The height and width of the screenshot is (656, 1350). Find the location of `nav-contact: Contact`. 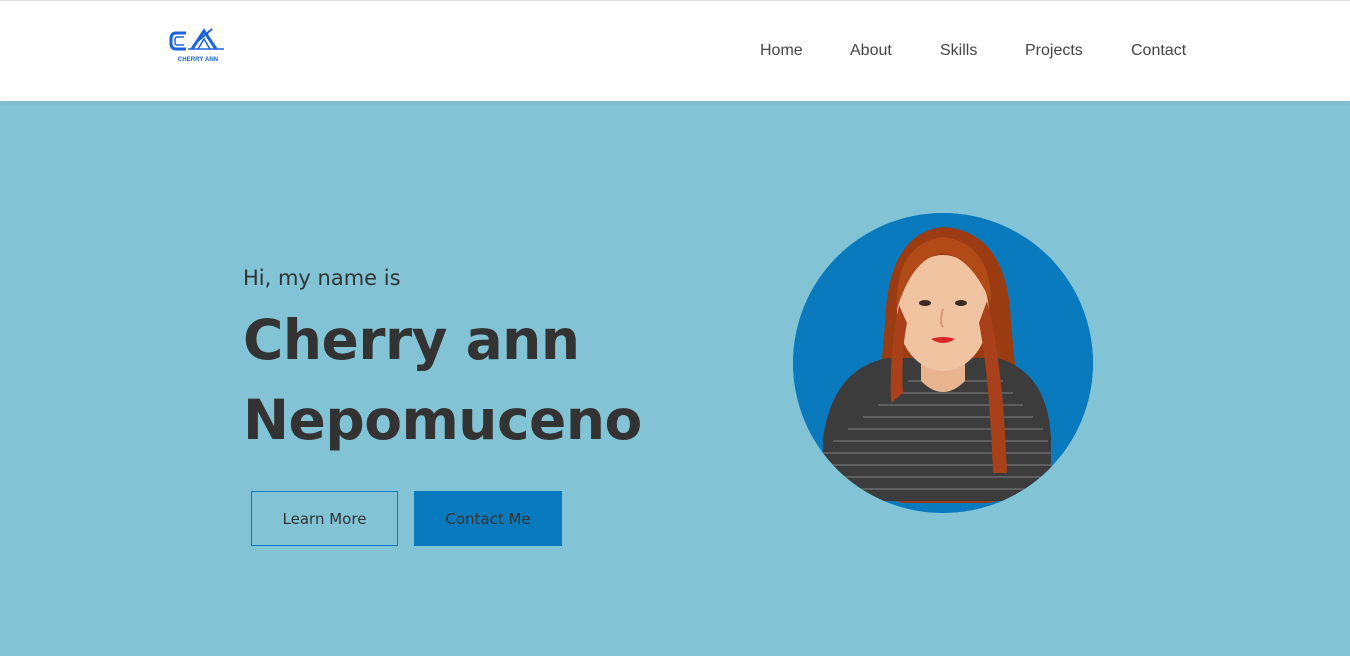

nav-contact: Contact is located at coordinates (1158, 51).